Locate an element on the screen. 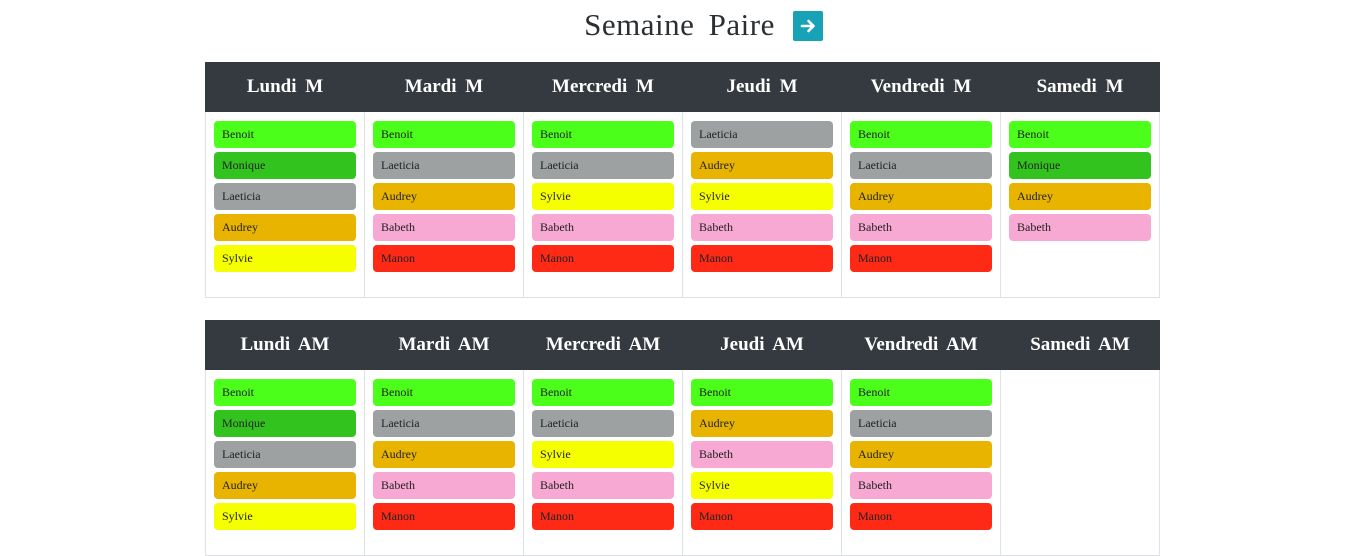 The width and height of the screenshot is (1365, 556). page-title: Semaine Paire is located at coordinates (679, 24).